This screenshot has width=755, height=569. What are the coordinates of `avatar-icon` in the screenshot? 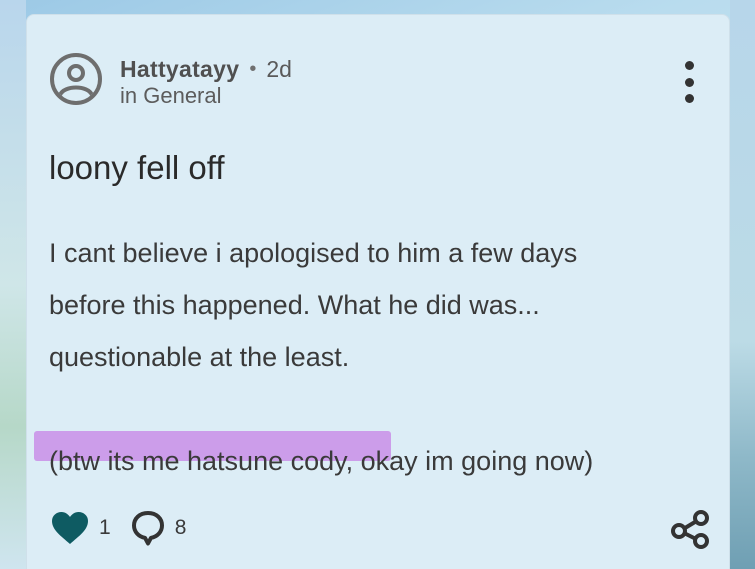 It's located at (76, 79).